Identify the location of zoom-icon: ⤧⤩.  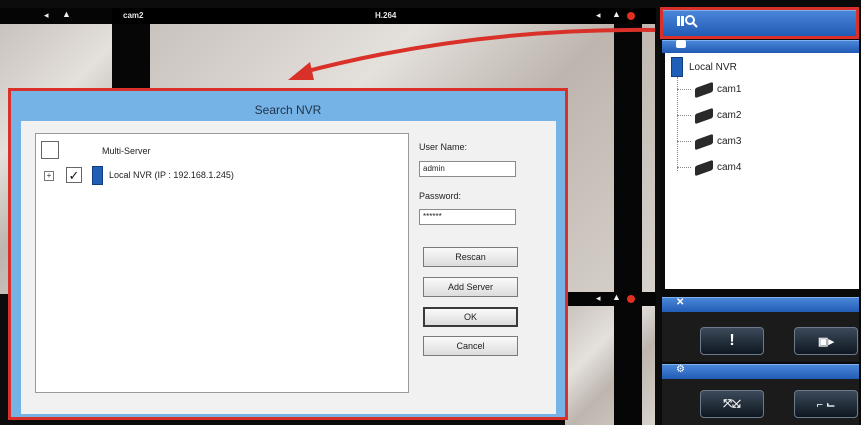
(732, 403).